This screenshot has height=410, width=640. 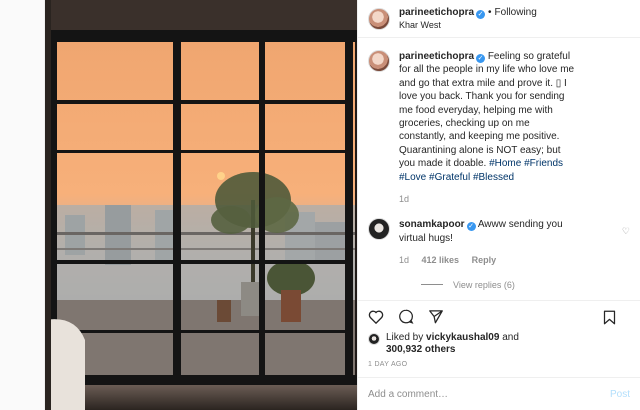 I want to click on hashtag-link: #Grateful, so click(x=449, y=177).